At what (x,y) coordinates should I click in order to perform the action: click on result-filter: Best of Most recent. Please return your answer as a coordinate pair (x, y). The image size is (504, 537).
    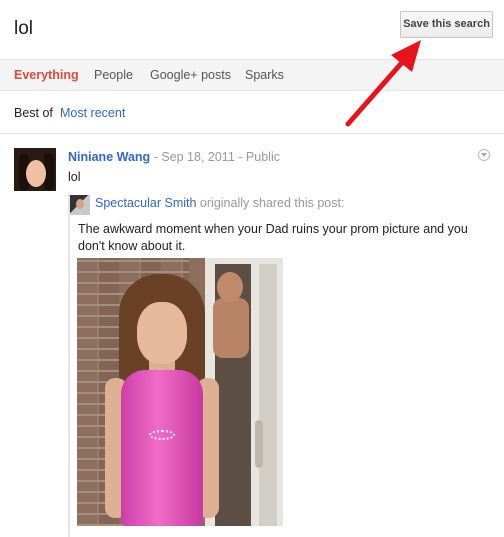
    Looking at the image, I should click on (252, 112).